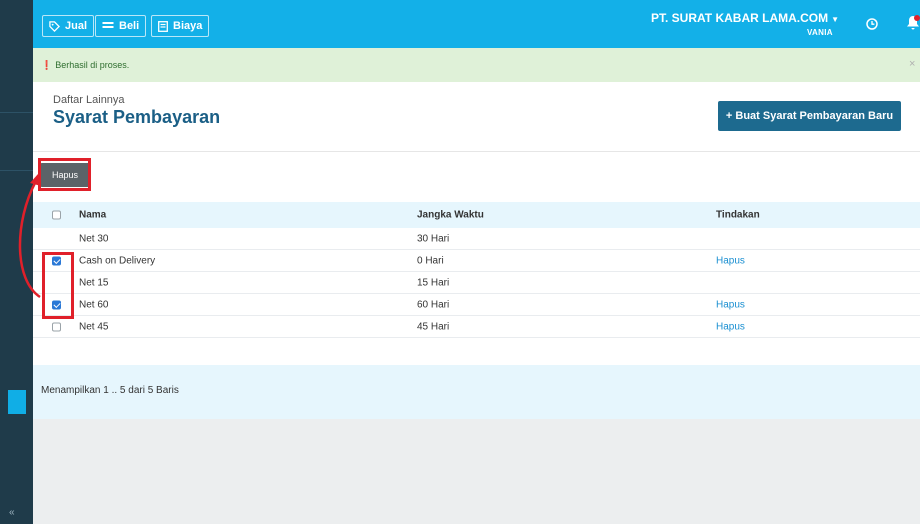 This screenshot has width=920, height=524. I want to click on bell-icon, so click(912, 23).